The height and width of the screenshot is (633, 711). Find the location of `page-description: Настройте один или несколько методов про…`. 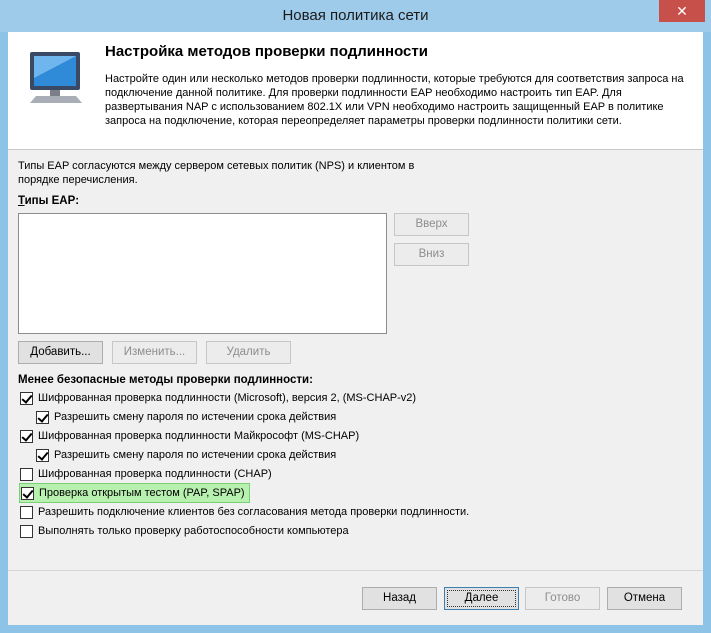

page-description: Настройте один или несколько методов про… is located at coordinates (394, 100).